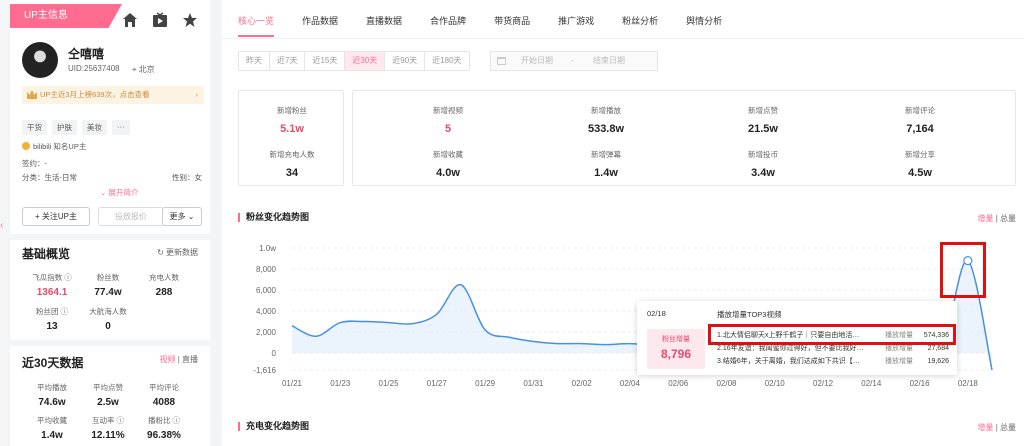 This screenshot has height=446, width=1024. I want to click on x-tick-label: 02/02, so click(582, 383).